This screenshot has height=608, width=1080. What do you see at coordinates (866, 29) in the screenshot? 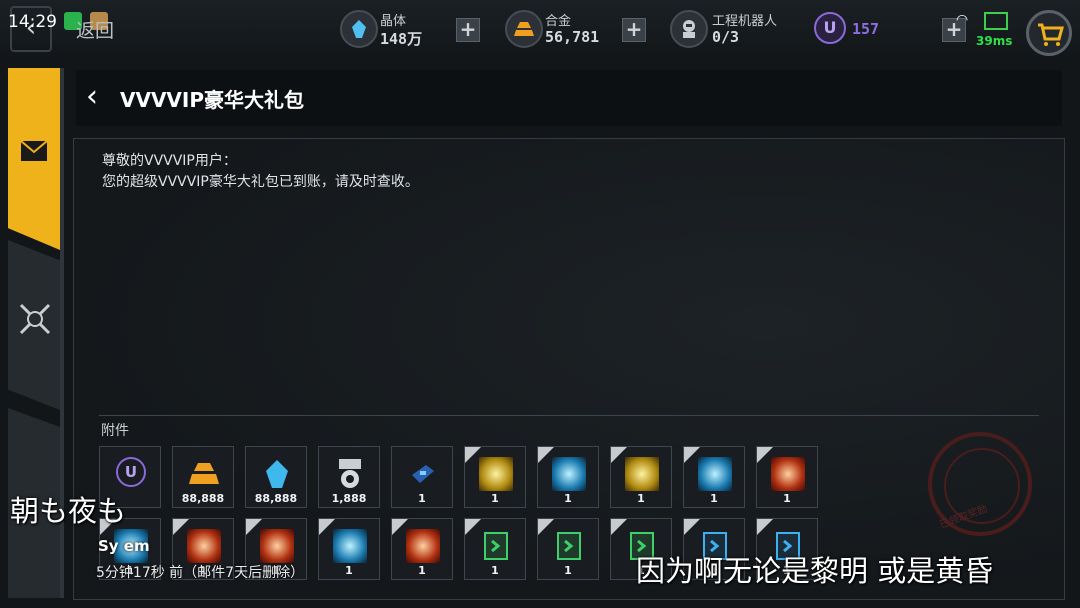
I see `resource-value: 157` at bounding box center [866, 29].